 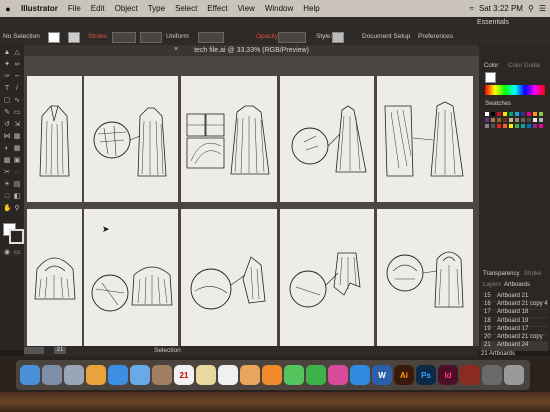 I want to click on line-tool-icon: /, so click(x=17, y=88).